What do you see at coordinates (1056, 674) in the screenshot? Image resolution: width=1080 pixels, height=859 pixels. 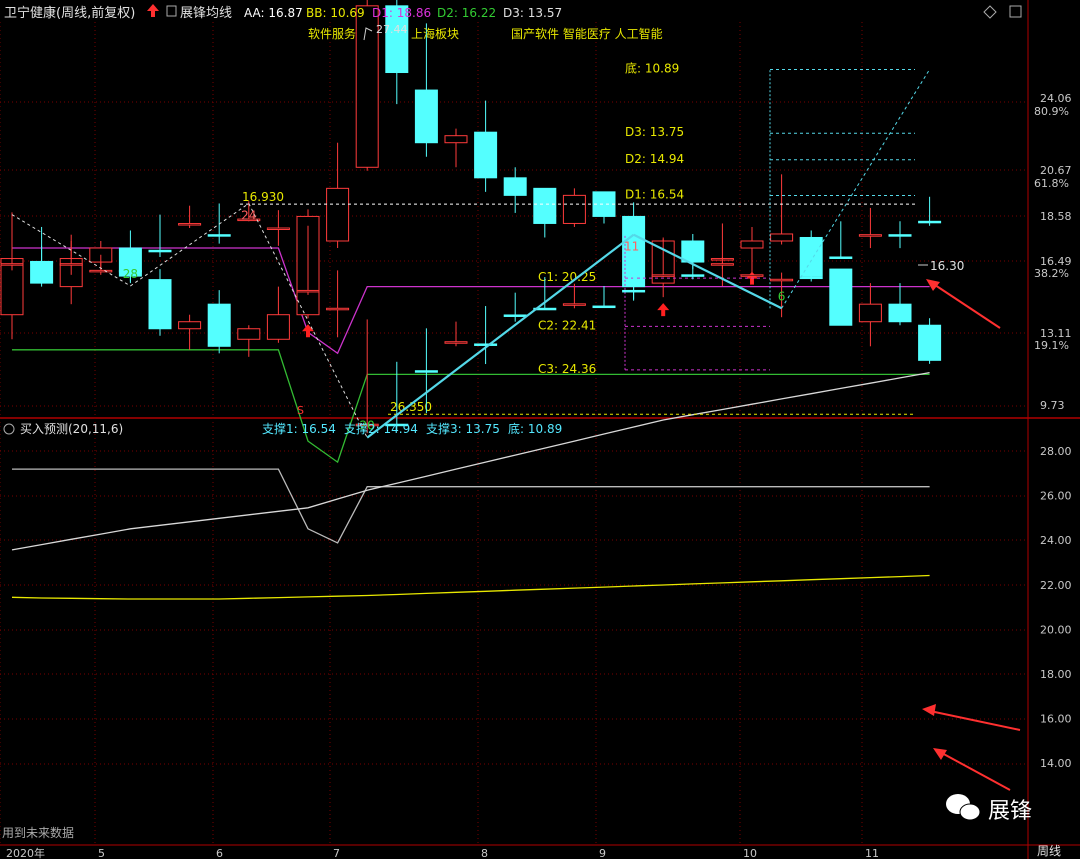 I see `sub-y-tick-5: 18.00` at bounding box center [1056, 674].